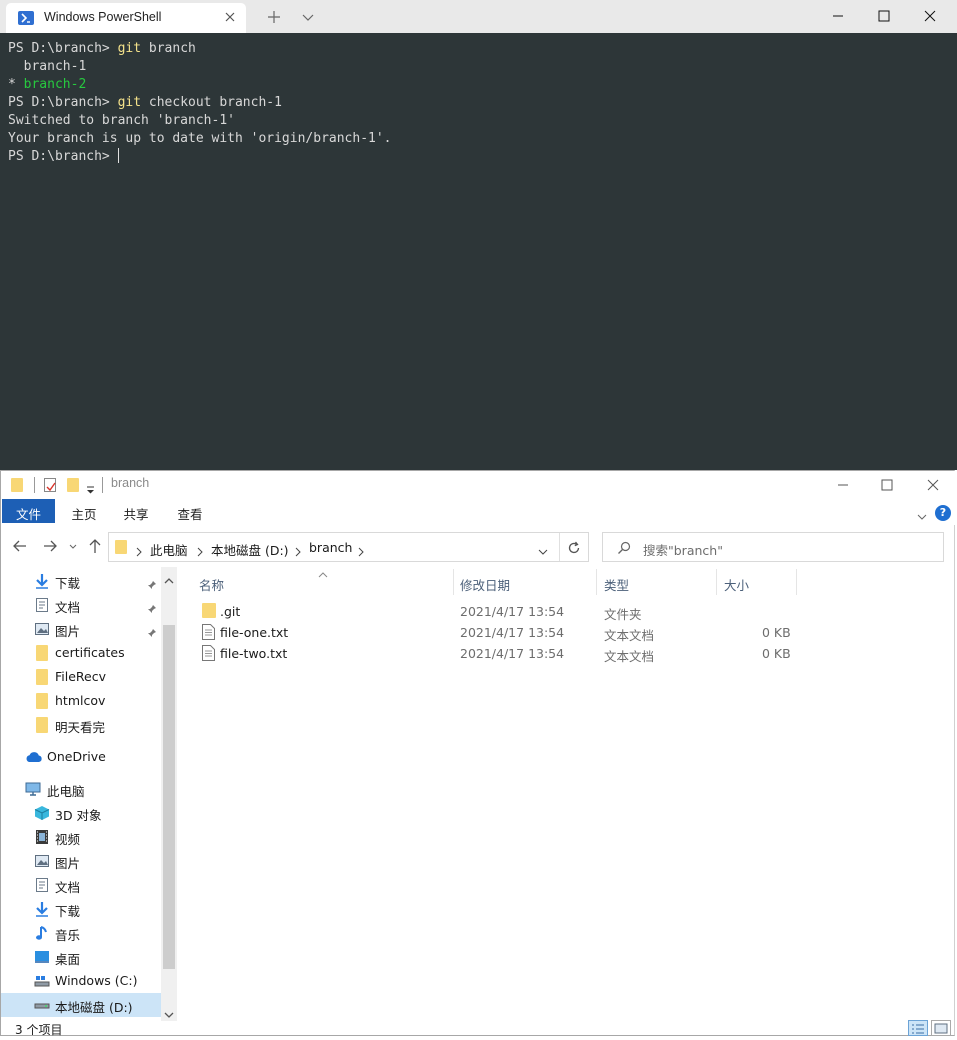 The width and height of the screenshot is (957, 1040). I want to click on window-title: branch, so click(130, 483).